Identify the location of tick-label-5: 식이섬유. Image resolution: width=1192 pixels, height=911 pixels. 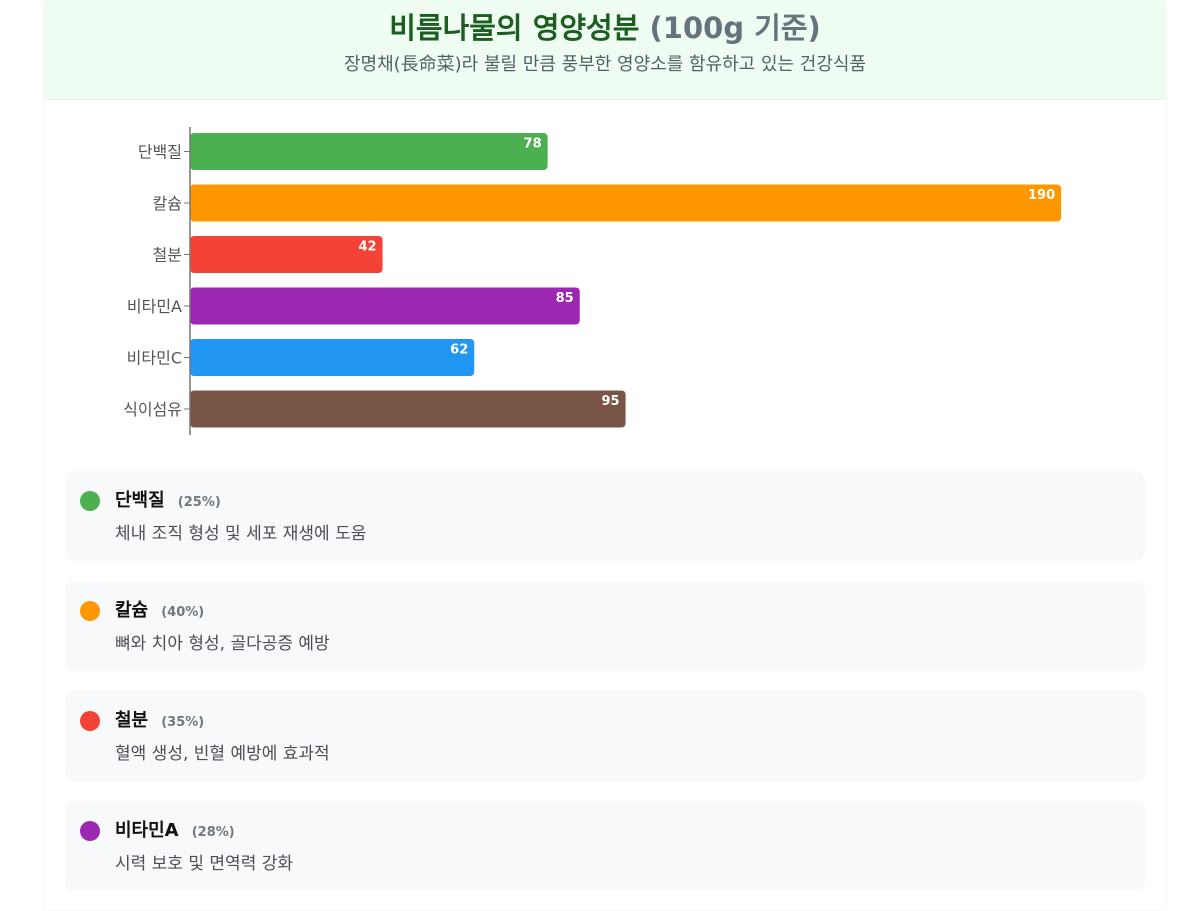
(152, 409).